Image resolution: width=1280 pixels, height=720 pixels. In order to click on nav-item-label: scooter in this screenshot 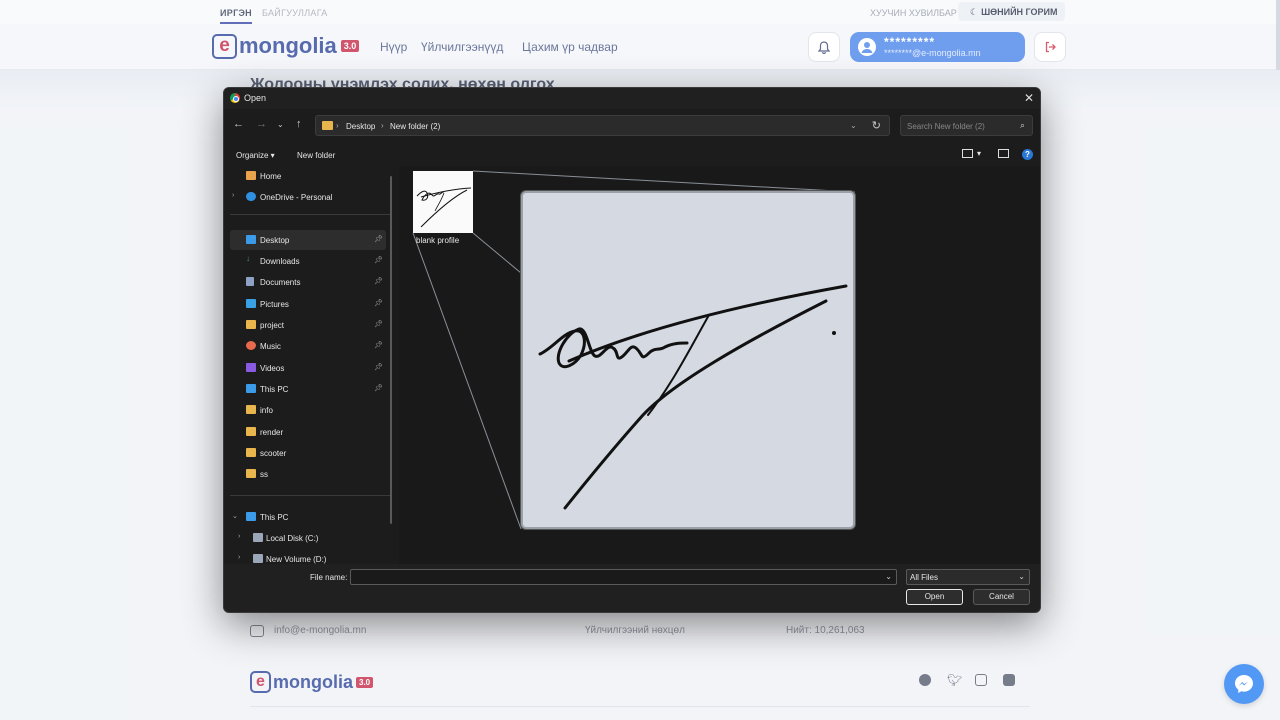, I will do `click(273, 453)`.